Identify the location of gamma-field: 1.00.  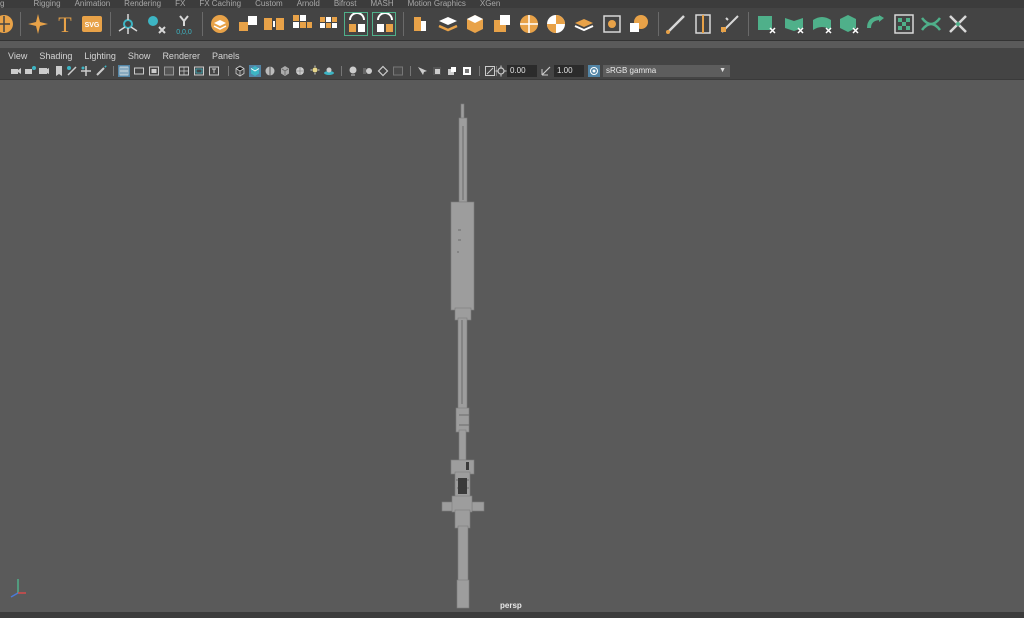
(569, 71).